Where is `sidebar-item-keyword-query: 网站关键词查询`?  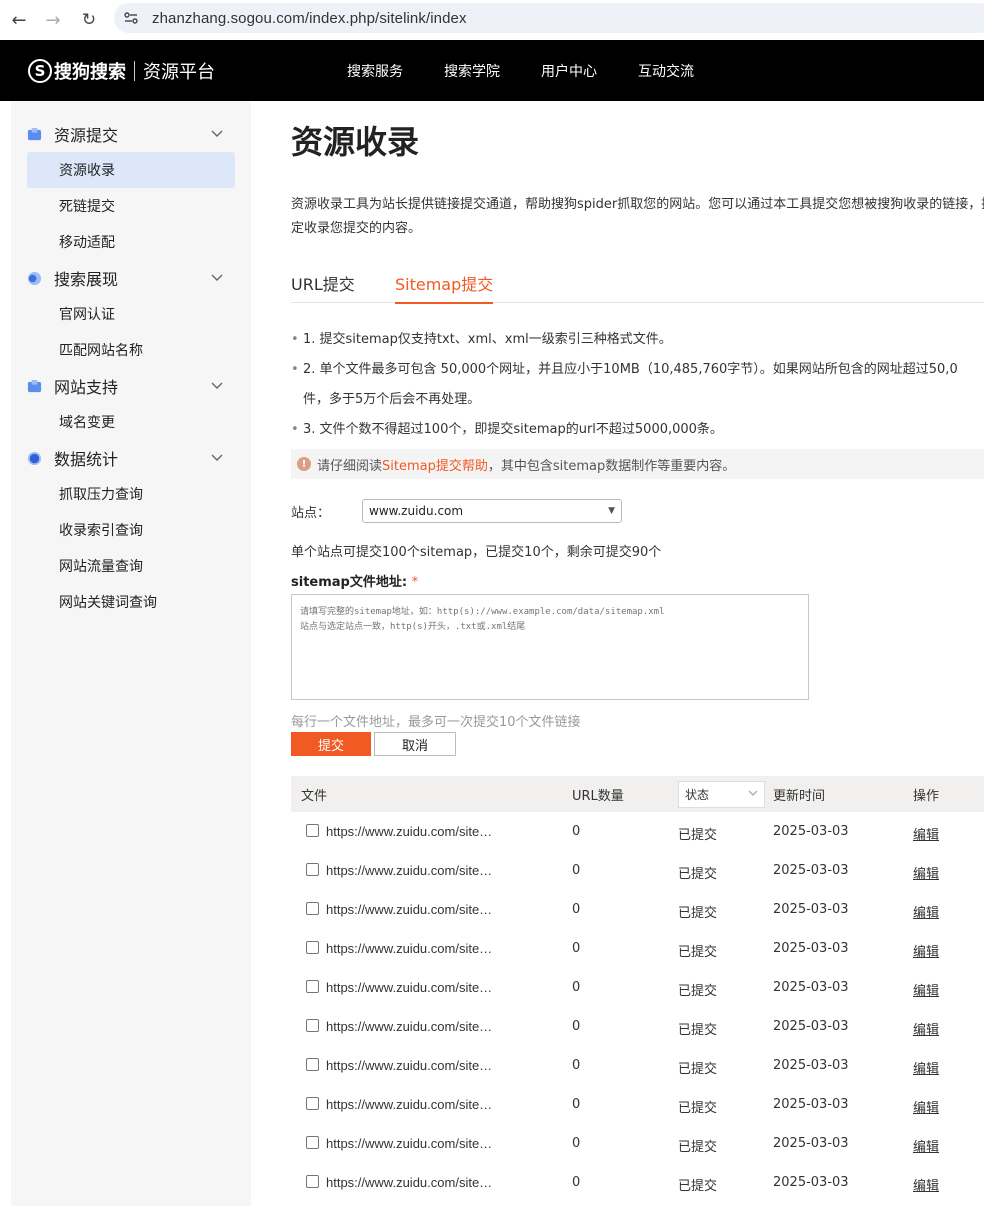 sidebar-item-keyword-query: 网站关键词查询 is located at coordinates (131, 602).